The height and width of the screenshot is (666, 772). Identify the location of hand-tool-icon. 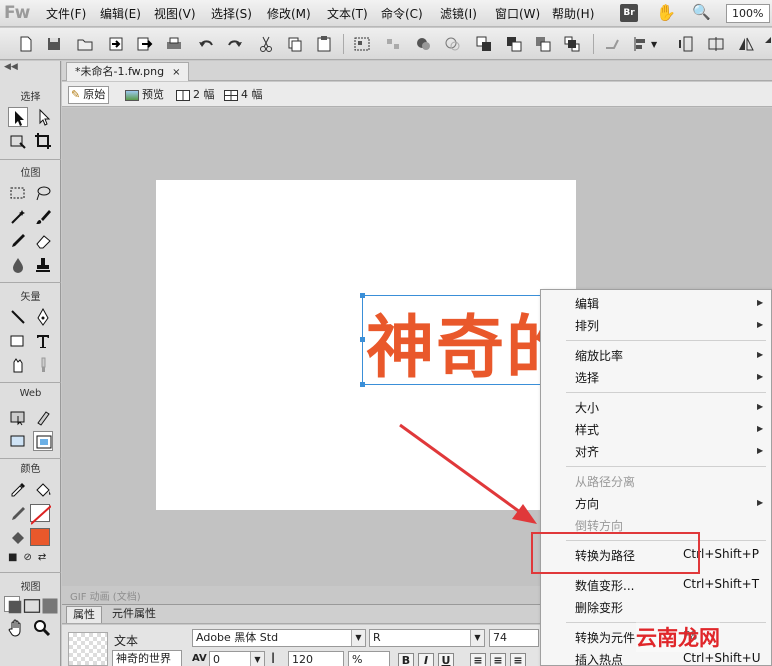
(16, 628).